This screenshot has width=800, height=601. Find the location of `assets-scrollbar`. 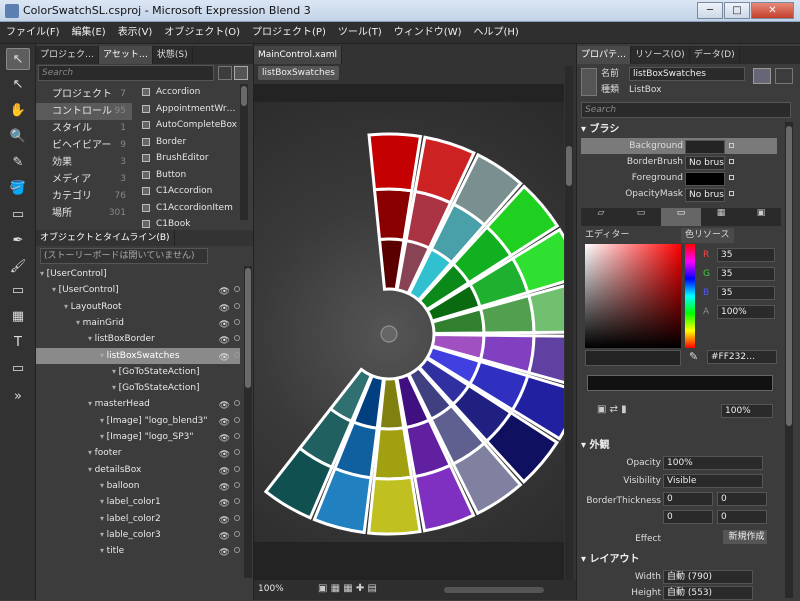

assets-scrollbar is located at coordinates (244, 152).